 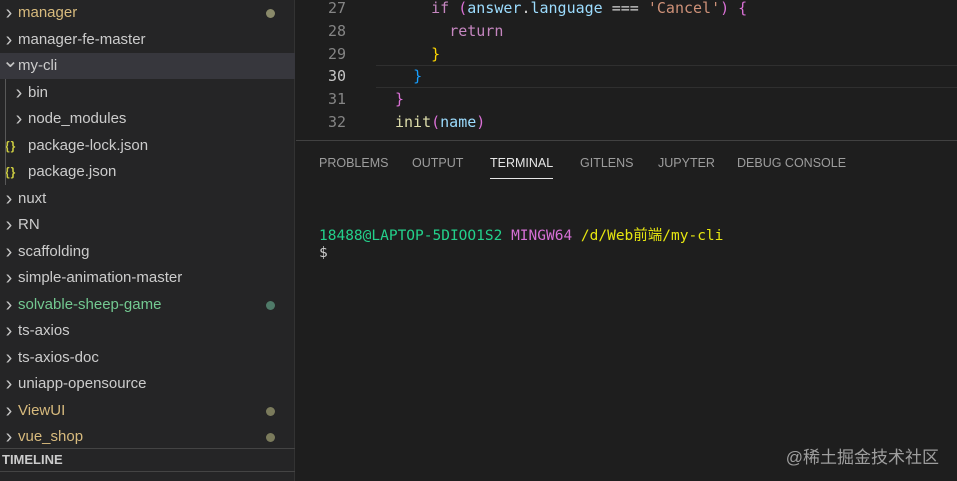 What do you see at coordinates (147, 384) in the screenshot?
I see `tree-item-uniapp-opensource: › uniapp-opensource` at bounding box center [147, 384].